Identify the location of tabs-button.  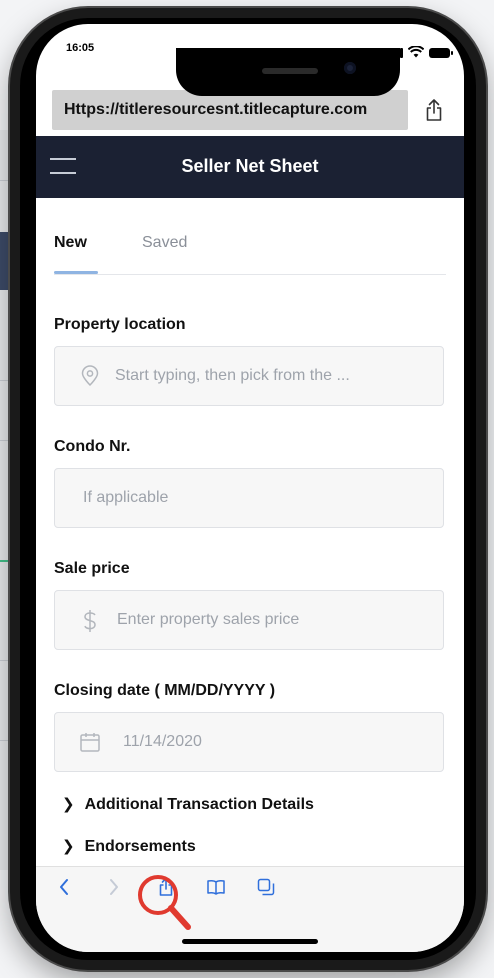
(266, 887).